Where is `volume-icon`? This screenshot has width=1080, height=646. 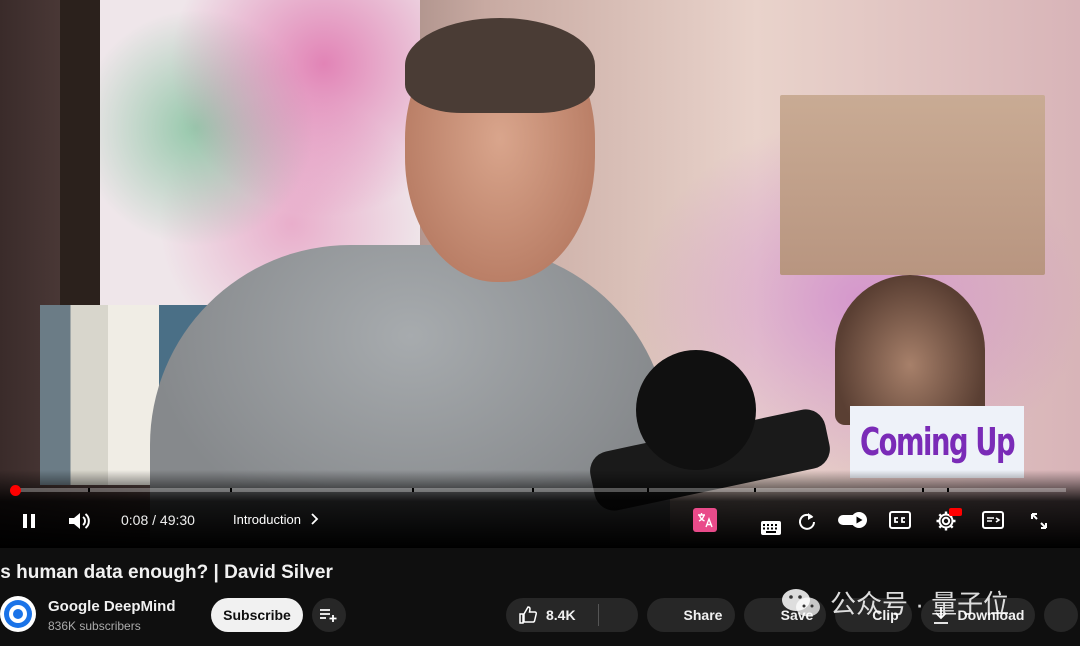
volume-icon is located at coordinates (79, 521).